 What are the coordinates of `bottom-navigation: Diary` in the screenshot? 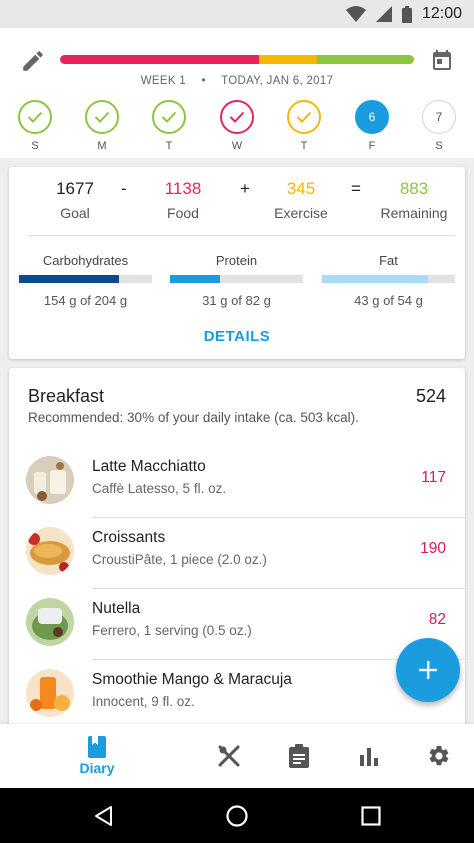 It's located at (237, 756).